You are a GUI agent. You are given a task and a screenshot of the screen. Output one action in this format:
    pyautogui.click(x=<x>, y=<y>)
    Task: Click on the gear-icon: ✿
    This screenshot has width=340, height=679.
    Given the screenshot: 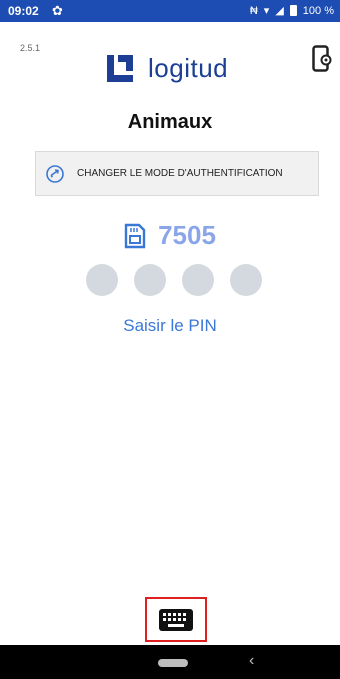 What is the action you would take?
    pyautogui.click(x=57, y=10)
    